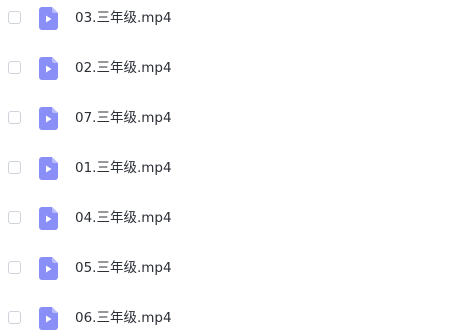 Image resolution: width=451 pixels, height=336 pixels. I want to click on file-row: 06.三年级.mp4, so click(225, 318).